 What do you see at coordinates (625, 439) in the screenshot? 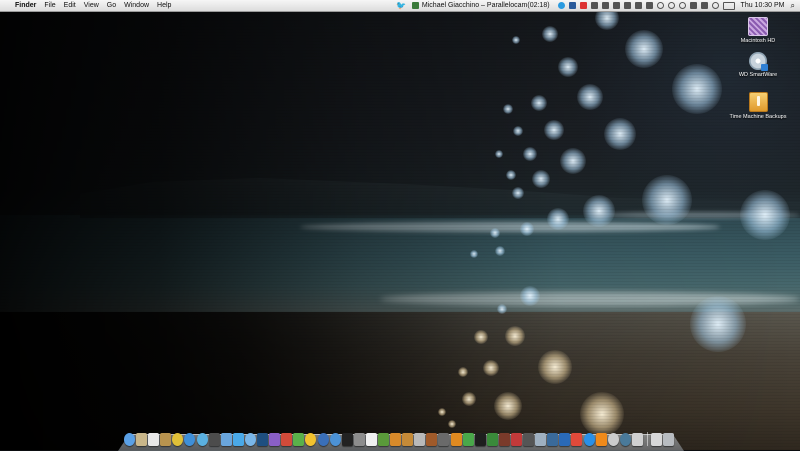
I see `time-machine-icon` at bounding box center [625, 439].